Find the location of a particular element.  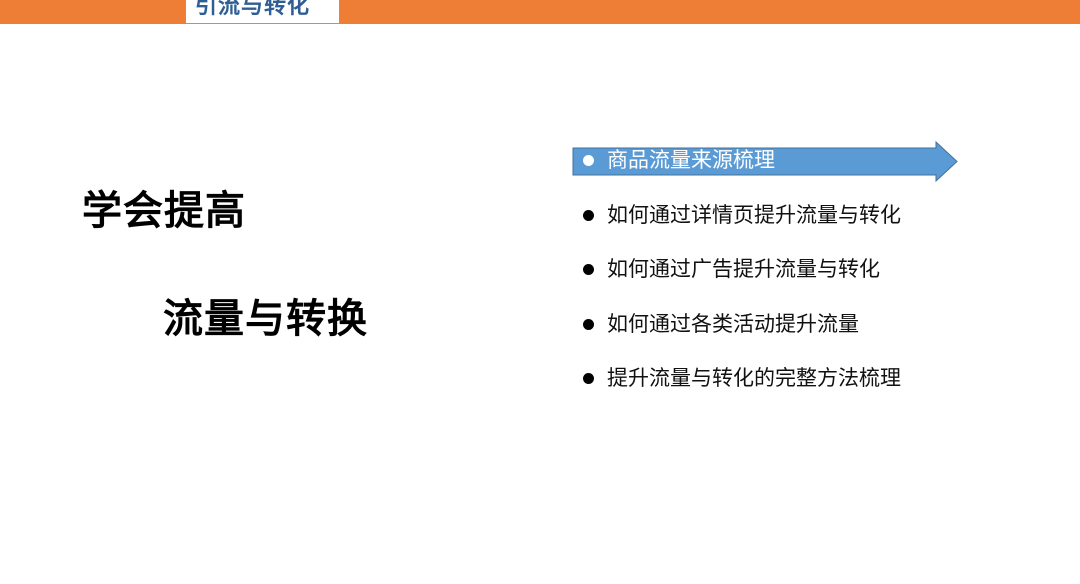

headline-line-2: 流量与转换 is located at coordinates (265, 319).